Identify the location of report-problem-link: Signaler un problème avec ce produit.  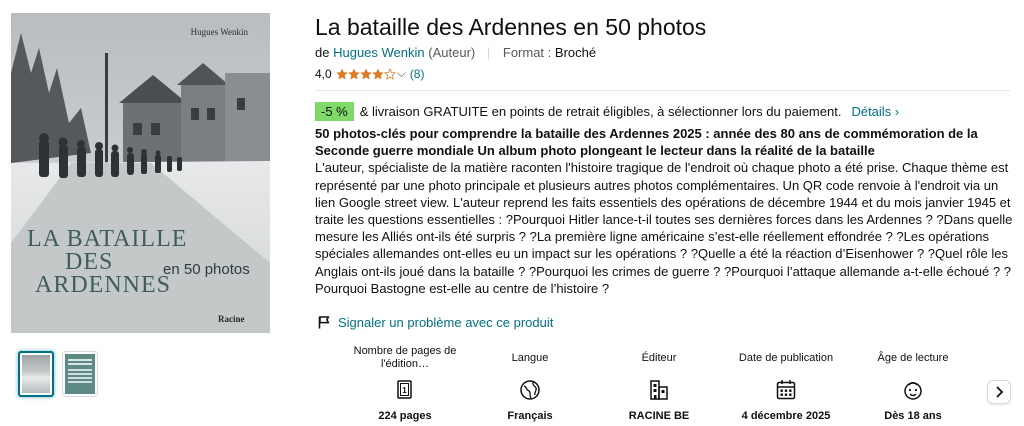
(435, 322).